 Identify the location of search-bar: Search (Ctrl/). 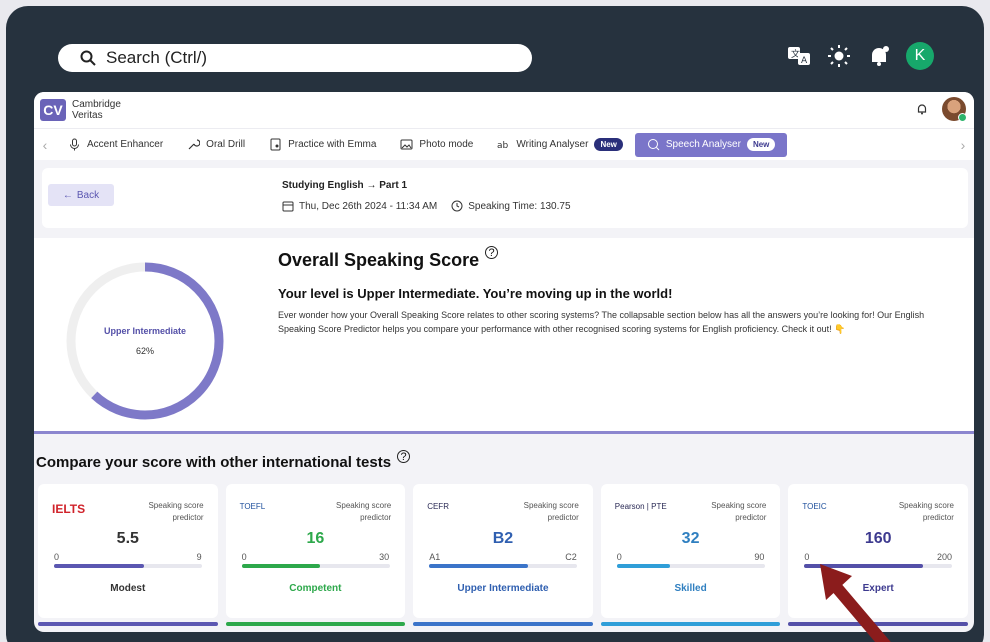
(295, 58).